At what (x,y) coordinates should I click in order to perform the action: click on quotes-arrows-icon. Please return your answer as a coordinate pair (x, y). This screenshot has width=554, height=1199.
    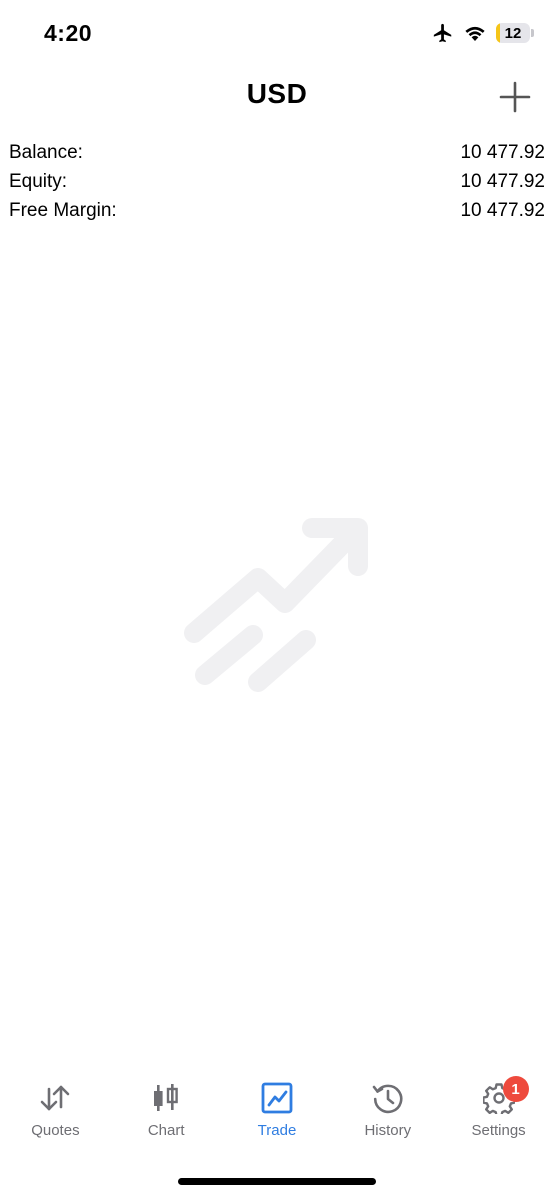
    Looking at the image, I should click on (55, 1098).